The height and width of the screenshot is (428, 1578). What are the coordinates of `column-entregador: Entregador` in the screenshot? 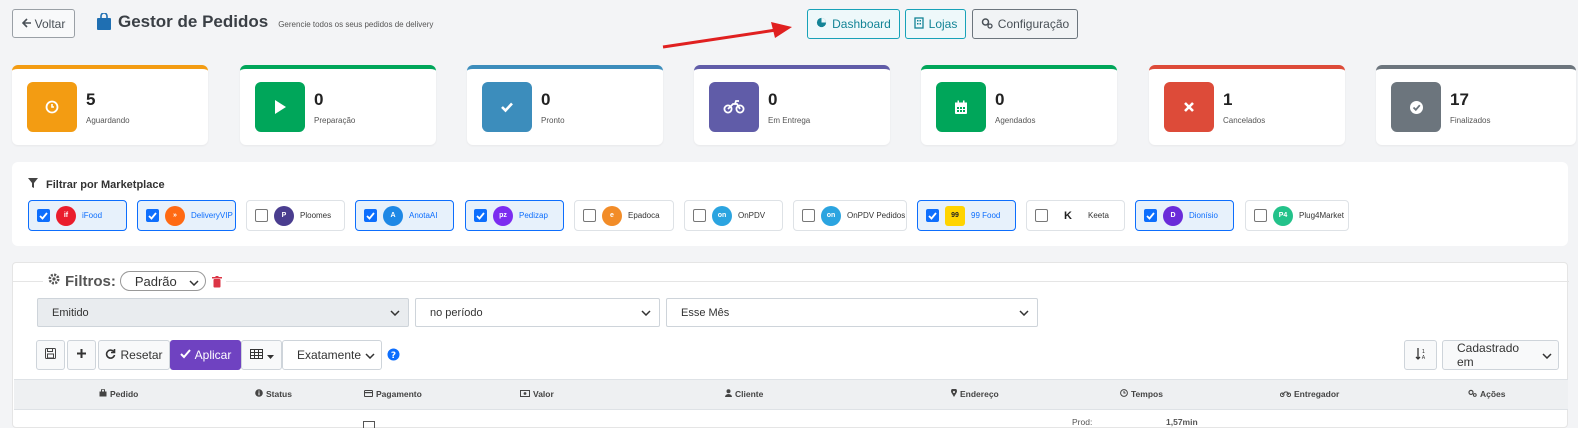 It's located at (1309, 394).